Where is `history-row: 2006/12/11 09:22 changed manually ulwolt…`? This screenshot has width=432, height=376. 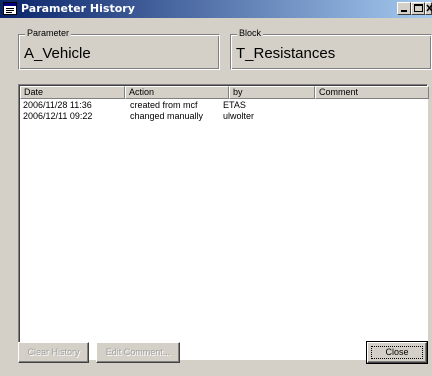 history-row: 2006/12/11 09:22 changed manually ulwolt… is located at coordinates (223, 116).